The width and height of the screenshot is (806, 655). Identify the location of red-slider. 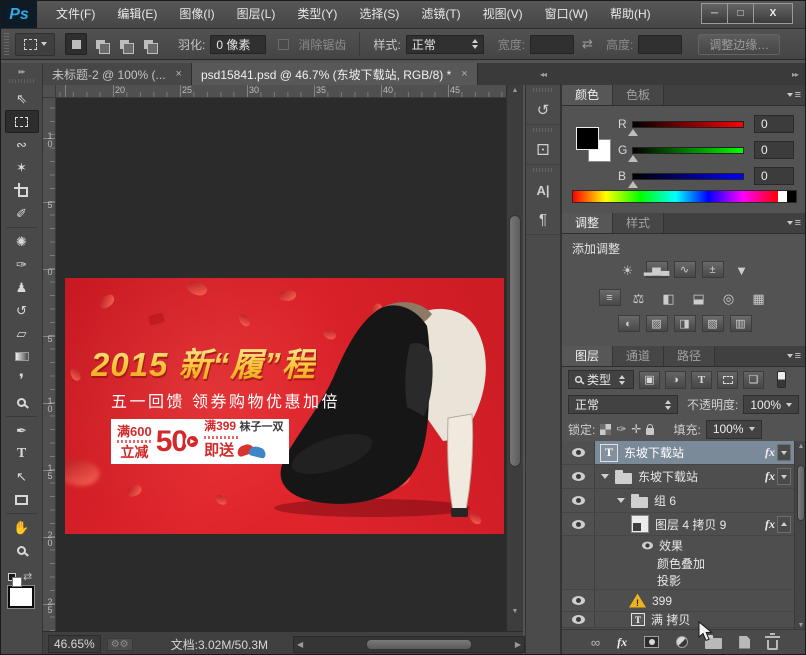
(686, 128).